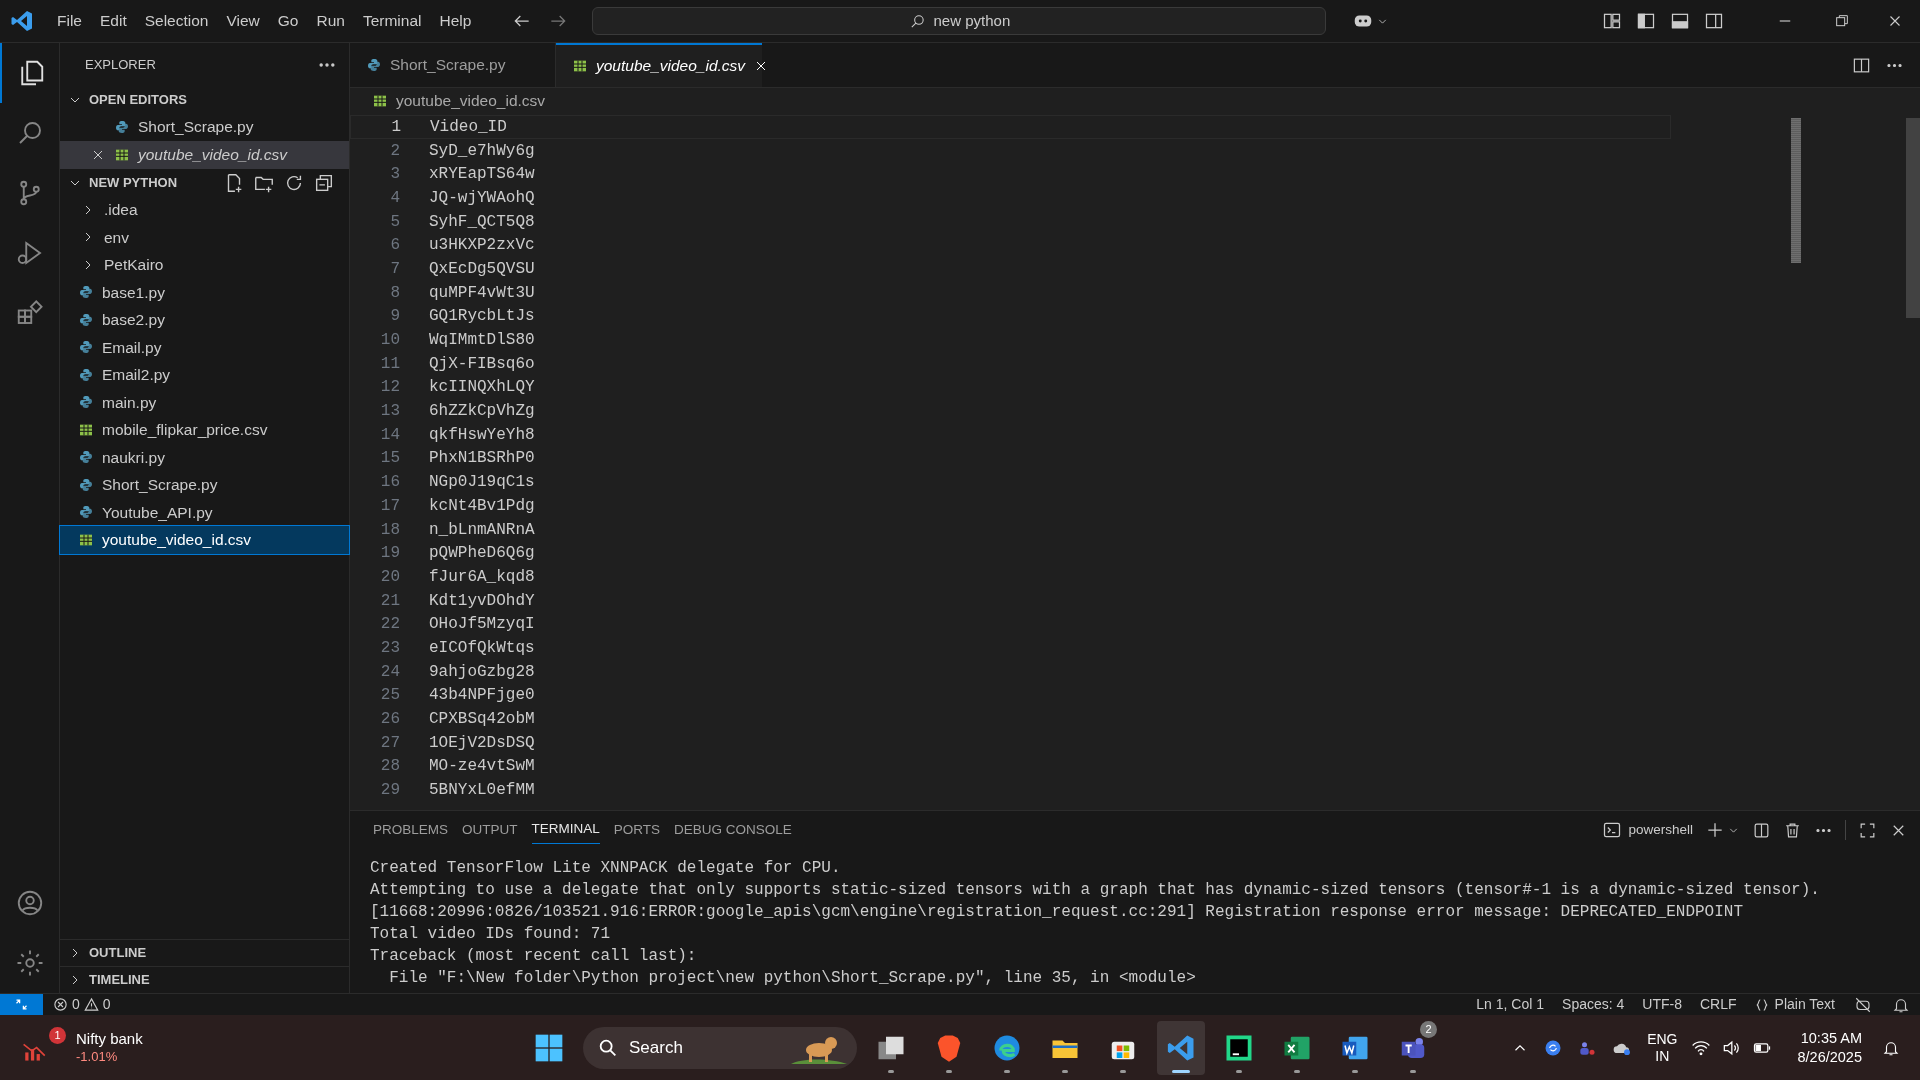 The image size is (1920, 1080). What do you see at coordinates (482, 506) in the screenshot?
I see `code-line: kcNt4Bv1Pdg` at bounding box center [482, 506].